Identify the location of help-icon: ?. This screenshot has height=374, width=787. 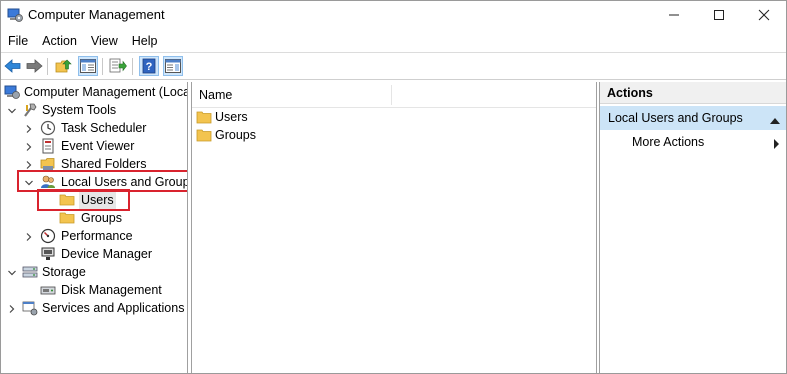
(149, 66).